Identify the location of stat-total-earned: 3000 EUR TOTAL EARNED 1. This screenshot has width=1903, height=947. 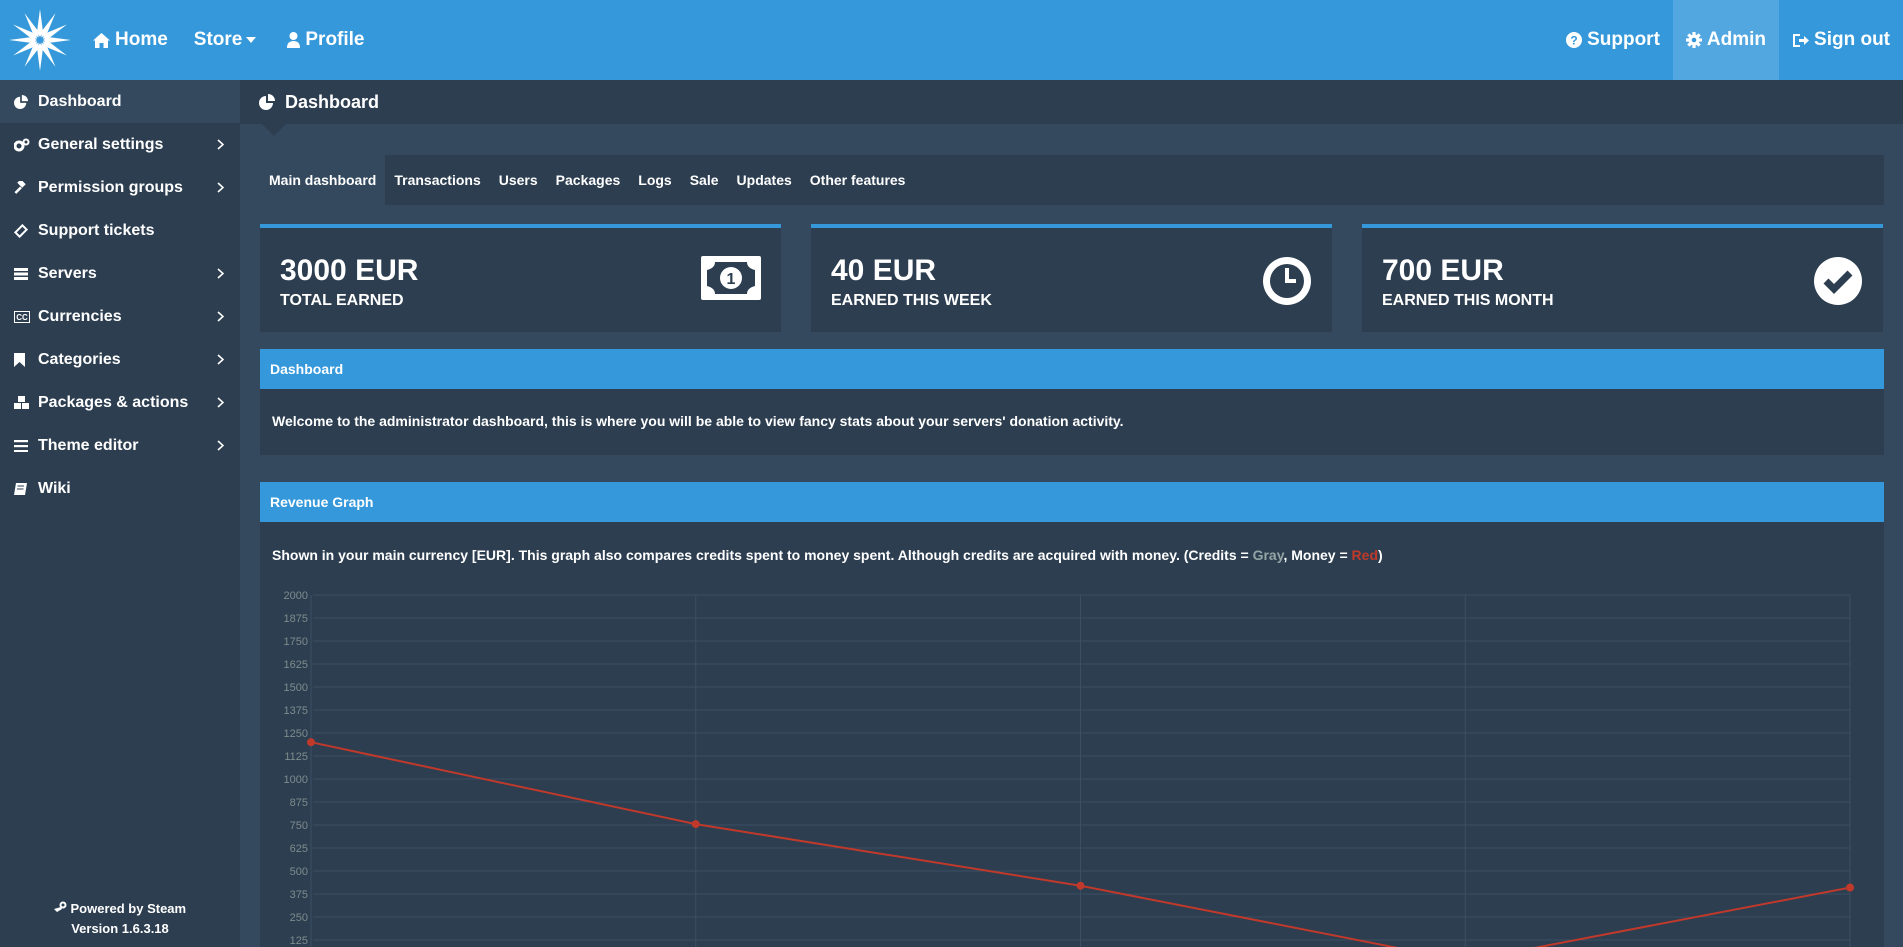
(520, 278).